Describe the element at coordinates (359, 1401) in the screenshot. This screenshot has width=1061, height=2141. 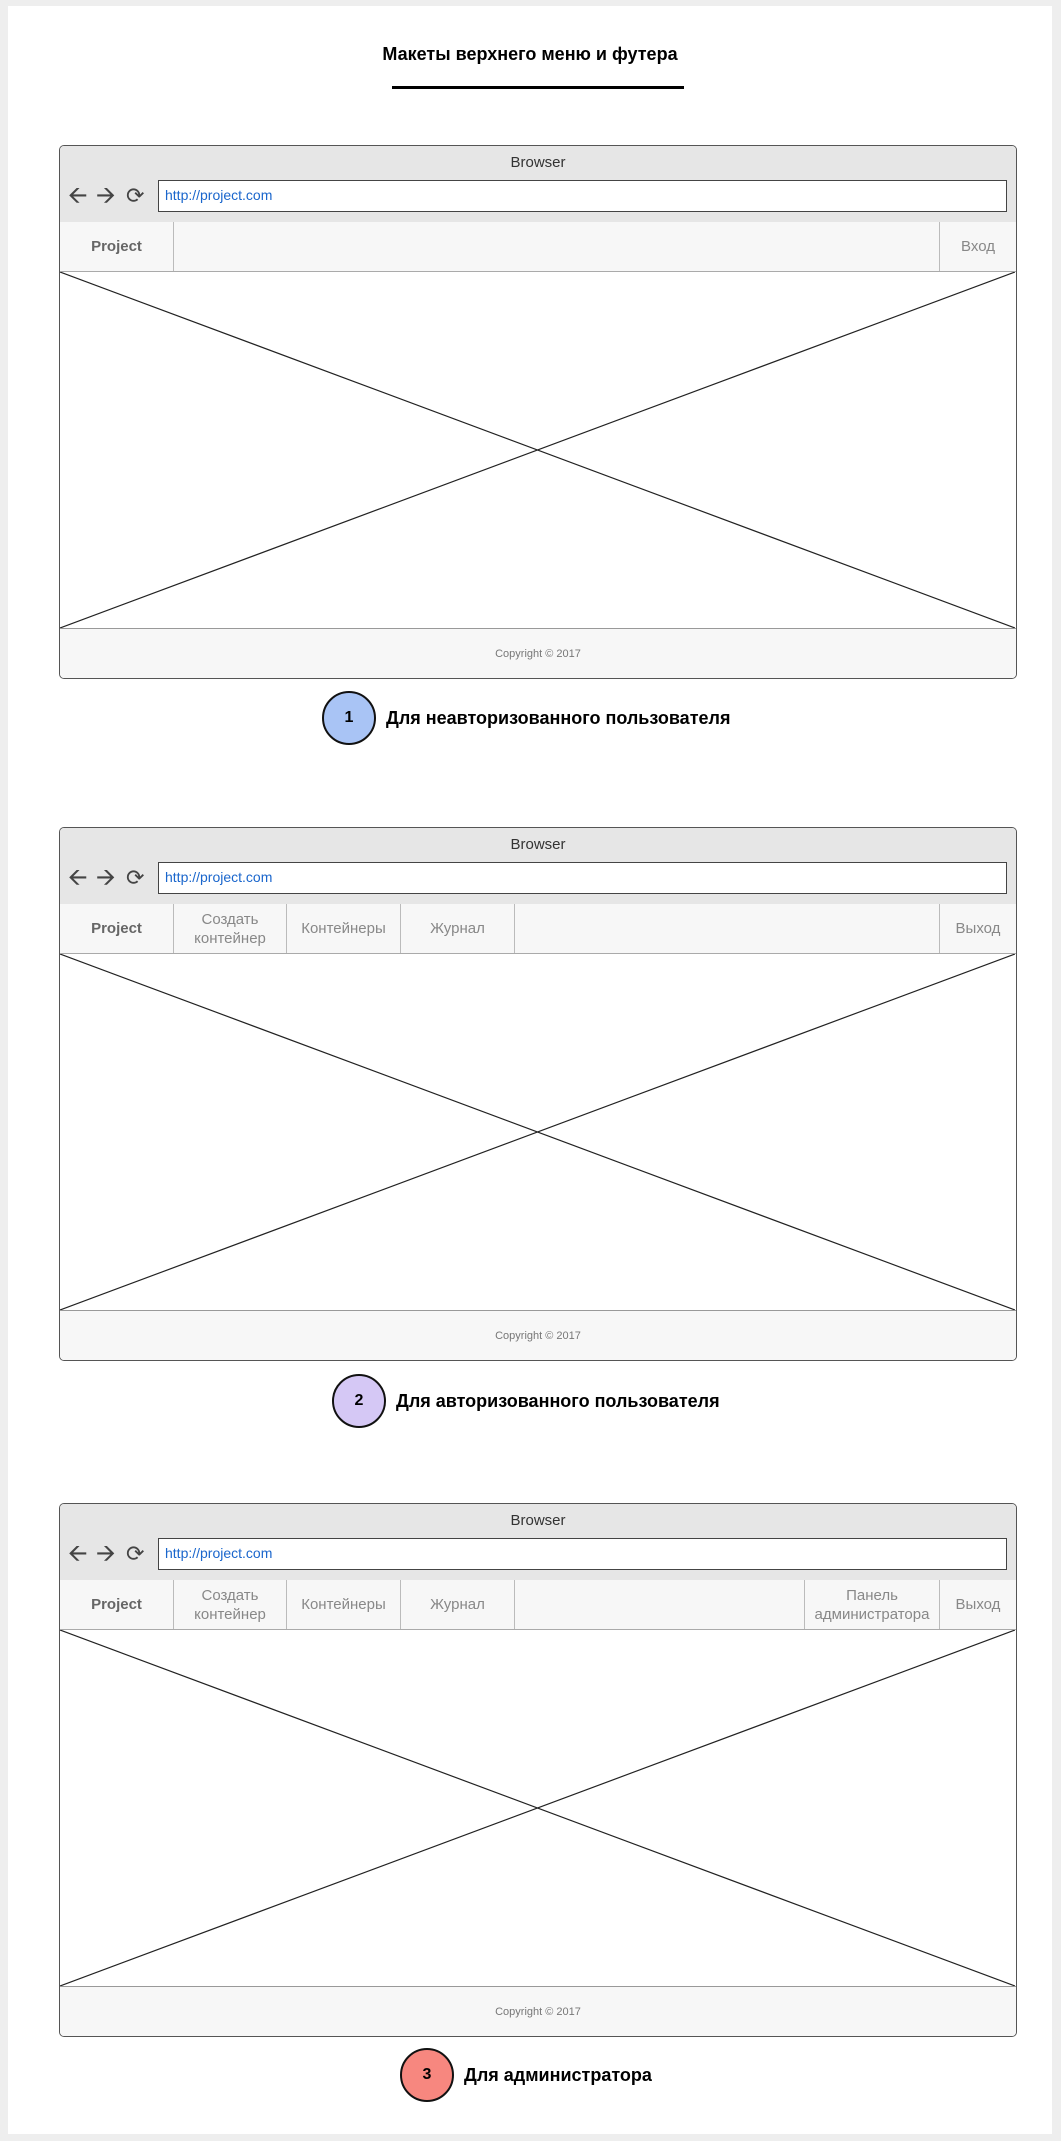
I see `badge-2: 2` at that location.